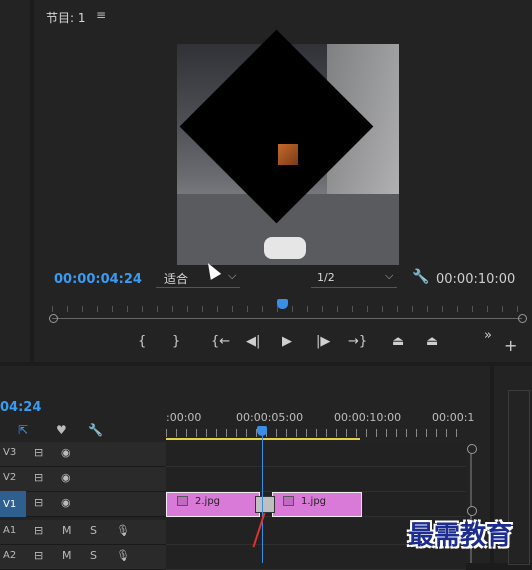  I want to click on preview-shoe, so click(285, 248).